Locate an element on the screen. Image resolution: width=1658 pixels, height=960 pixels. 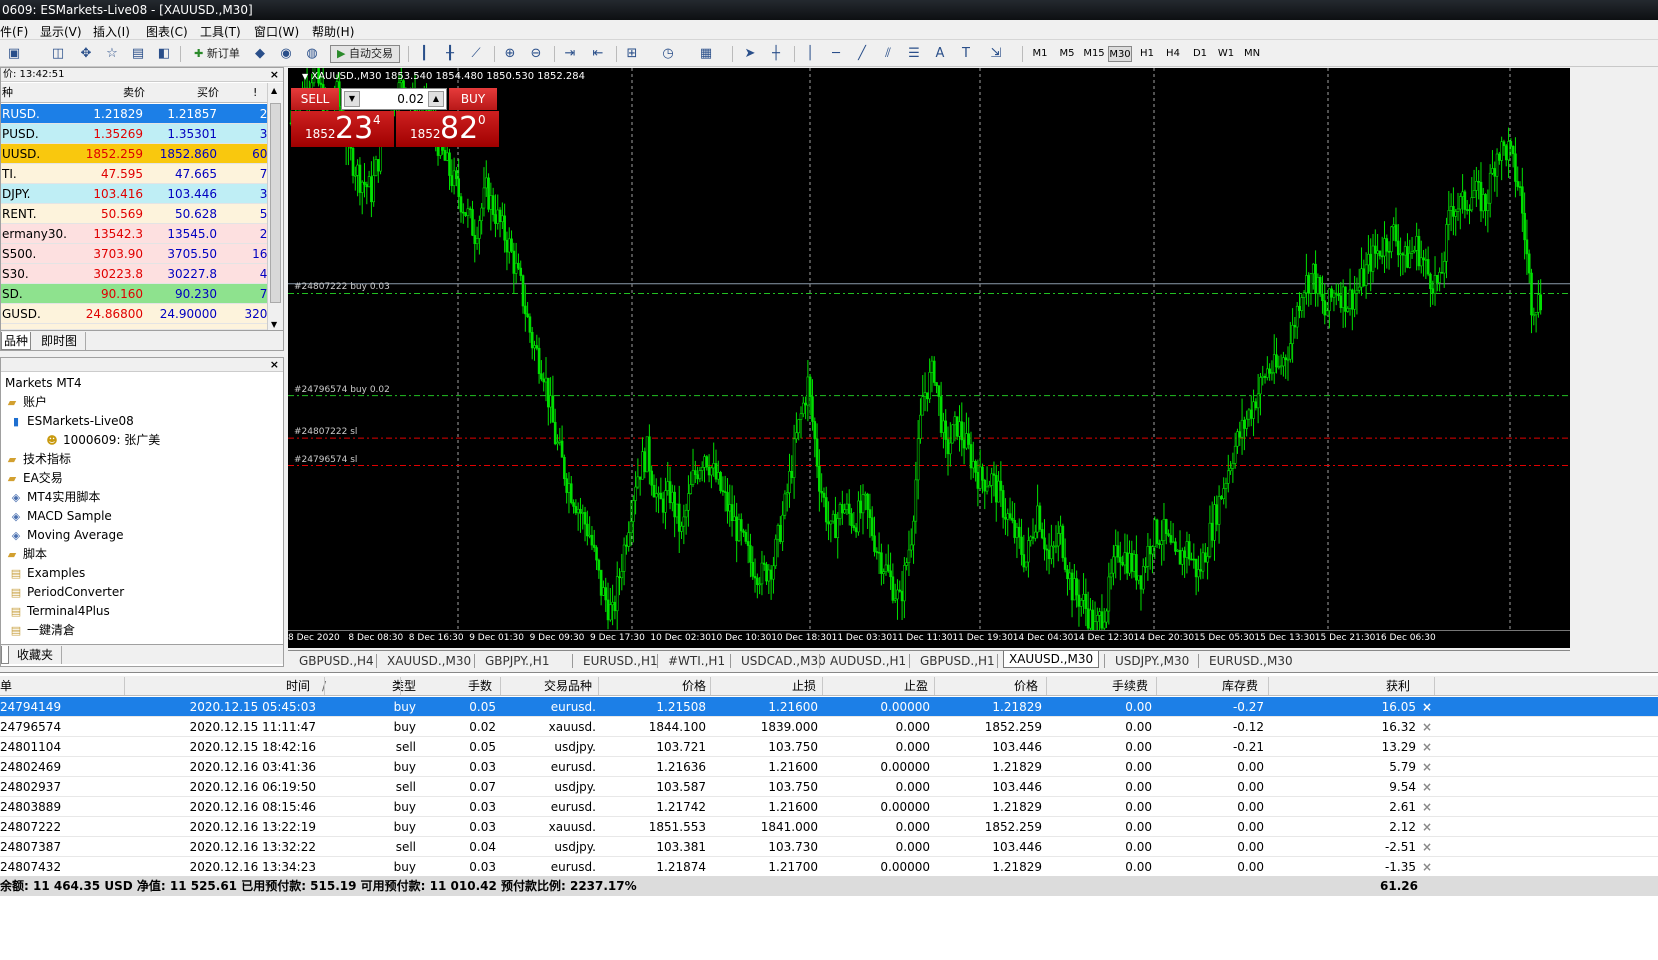
market-watch-row: DJPY.103.416103.44630 is located at coordinates (140, 194).